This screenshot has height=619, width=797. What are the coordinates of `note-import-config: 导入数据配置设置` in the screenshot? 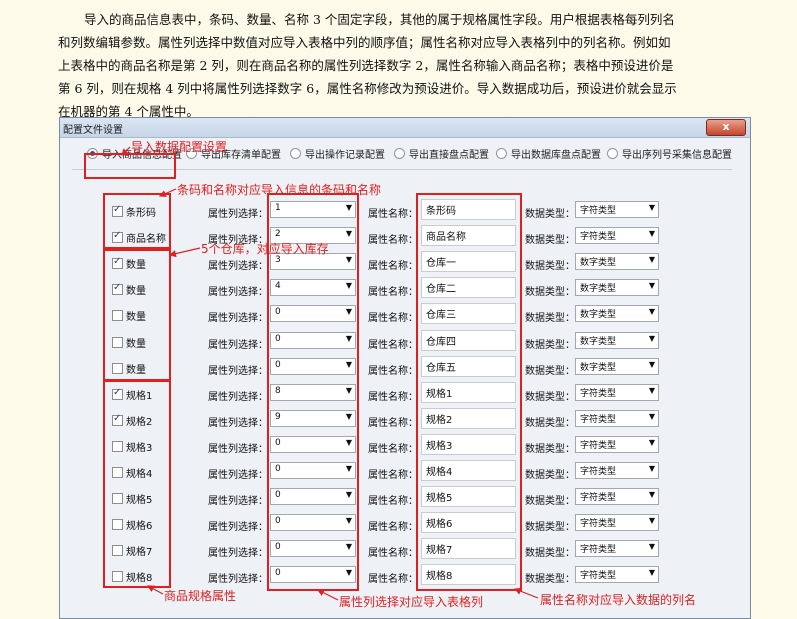 It's located at (179, 147).